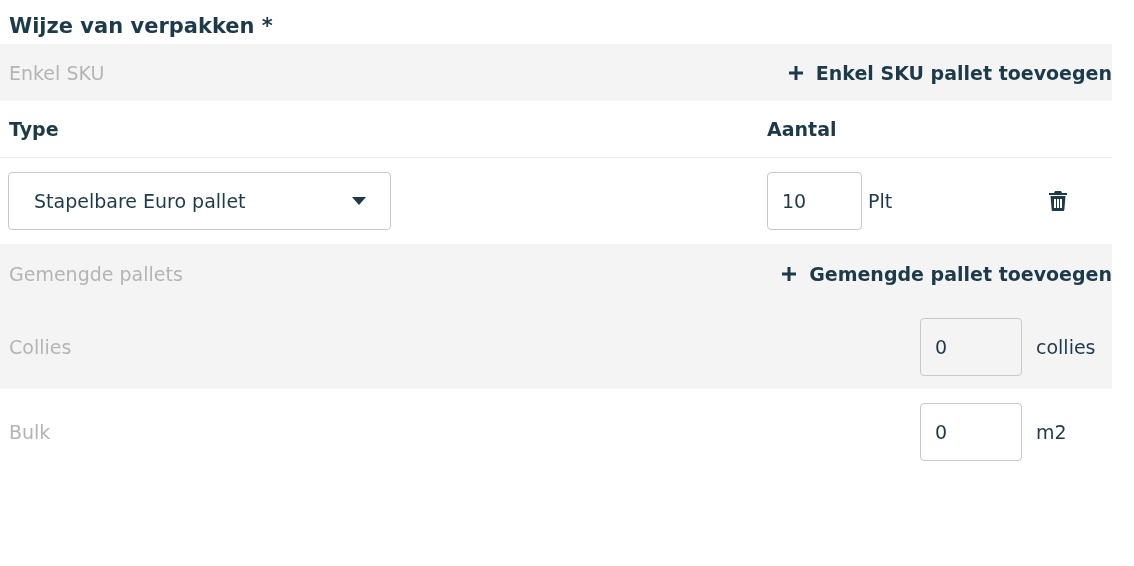 The width and height of the screenshot is (1134, 566). What do you see at coordinates (949, 72) in the screenshot?
I see `add-pallet-button: Enkel SKU pallet toevoegen` at bounding box center [949, 72].